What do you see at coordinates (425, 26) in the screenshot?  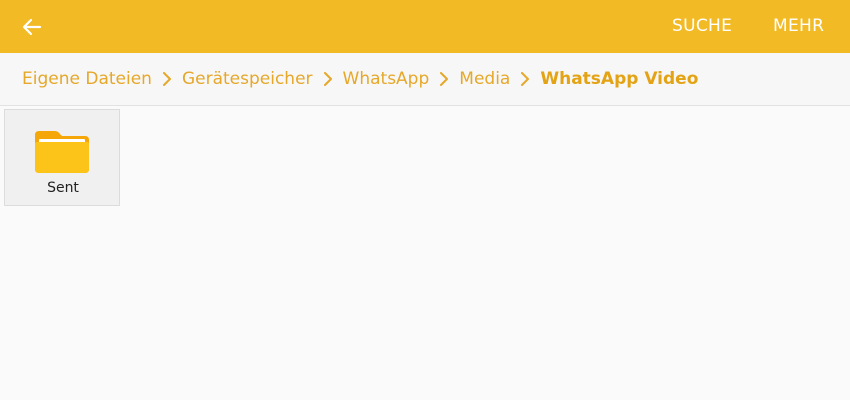 I see `top-app-bar: SUCHE MEHR` at bounding box center [425, 26].